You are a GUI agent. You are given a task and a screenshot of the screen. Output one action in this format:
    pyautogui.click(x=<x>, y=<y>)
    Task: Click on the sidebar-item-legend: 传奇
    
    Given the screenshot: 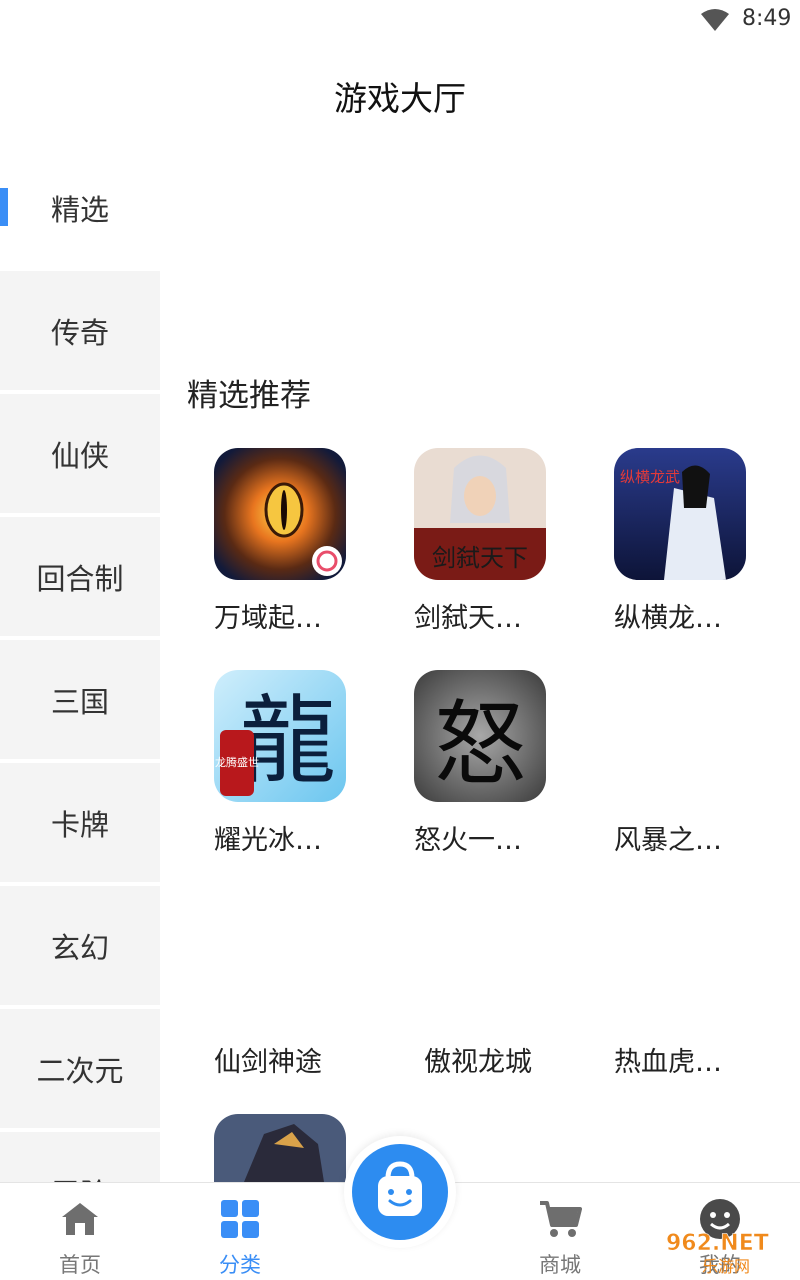 What is the action you would take?
    pyautogui.click(x=80, y=330)
    